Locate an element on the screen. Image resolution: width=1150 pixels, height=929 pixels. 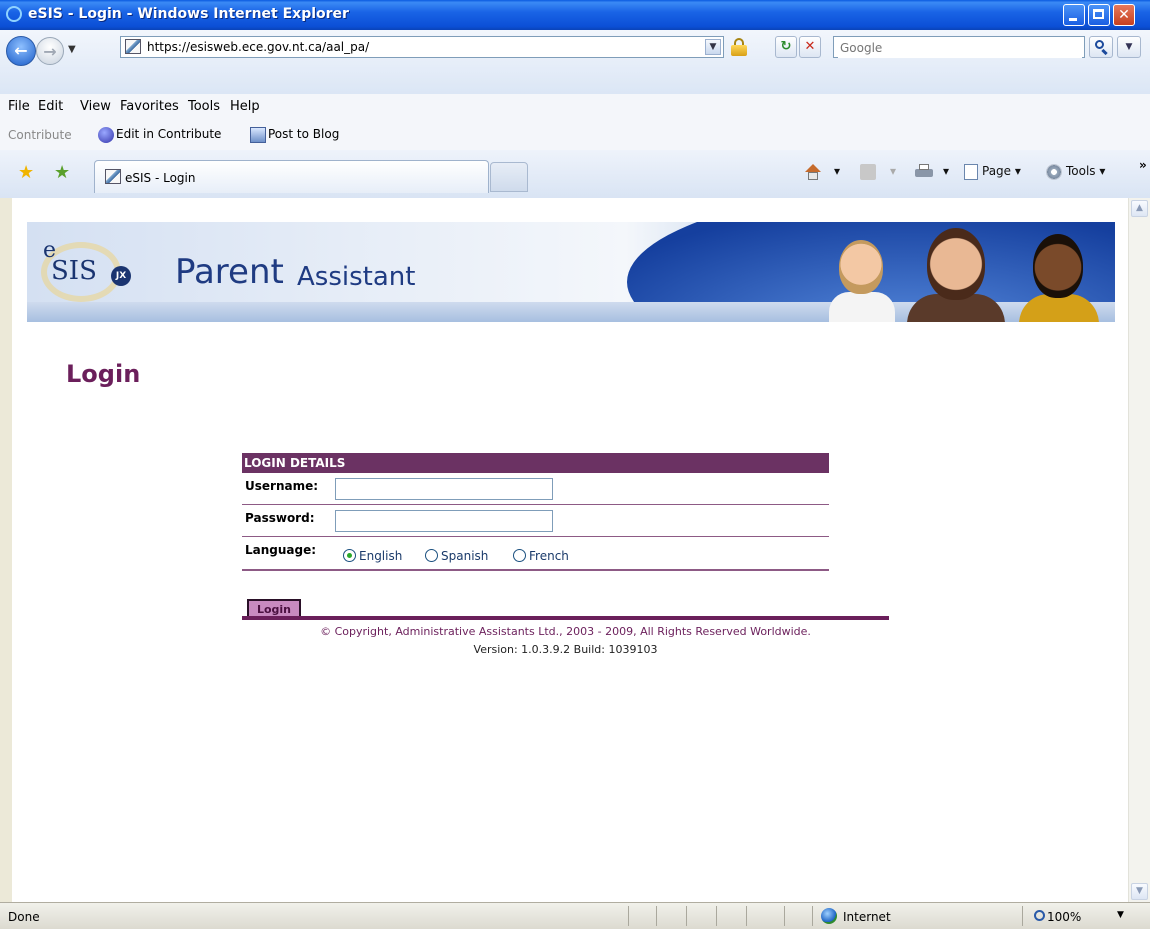
stop-button: ✕ is located at coordinates (810, 47).